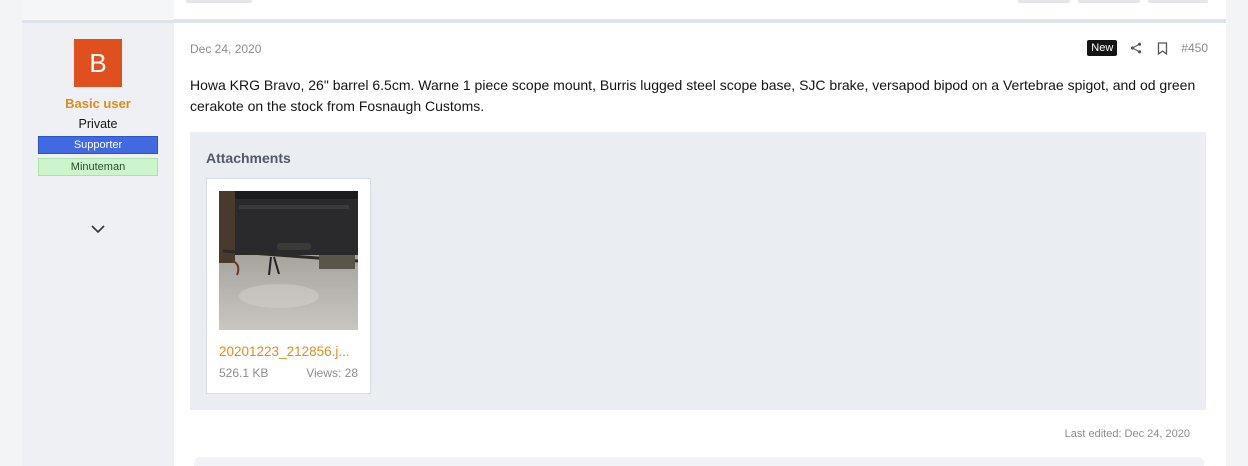 The height and width of the screenshot is (466, 1248). What do you see at coordinates (98, 145) in the screenshot?
I see `user-banner-supporter: Supporter` at bounding box center [98, 145].